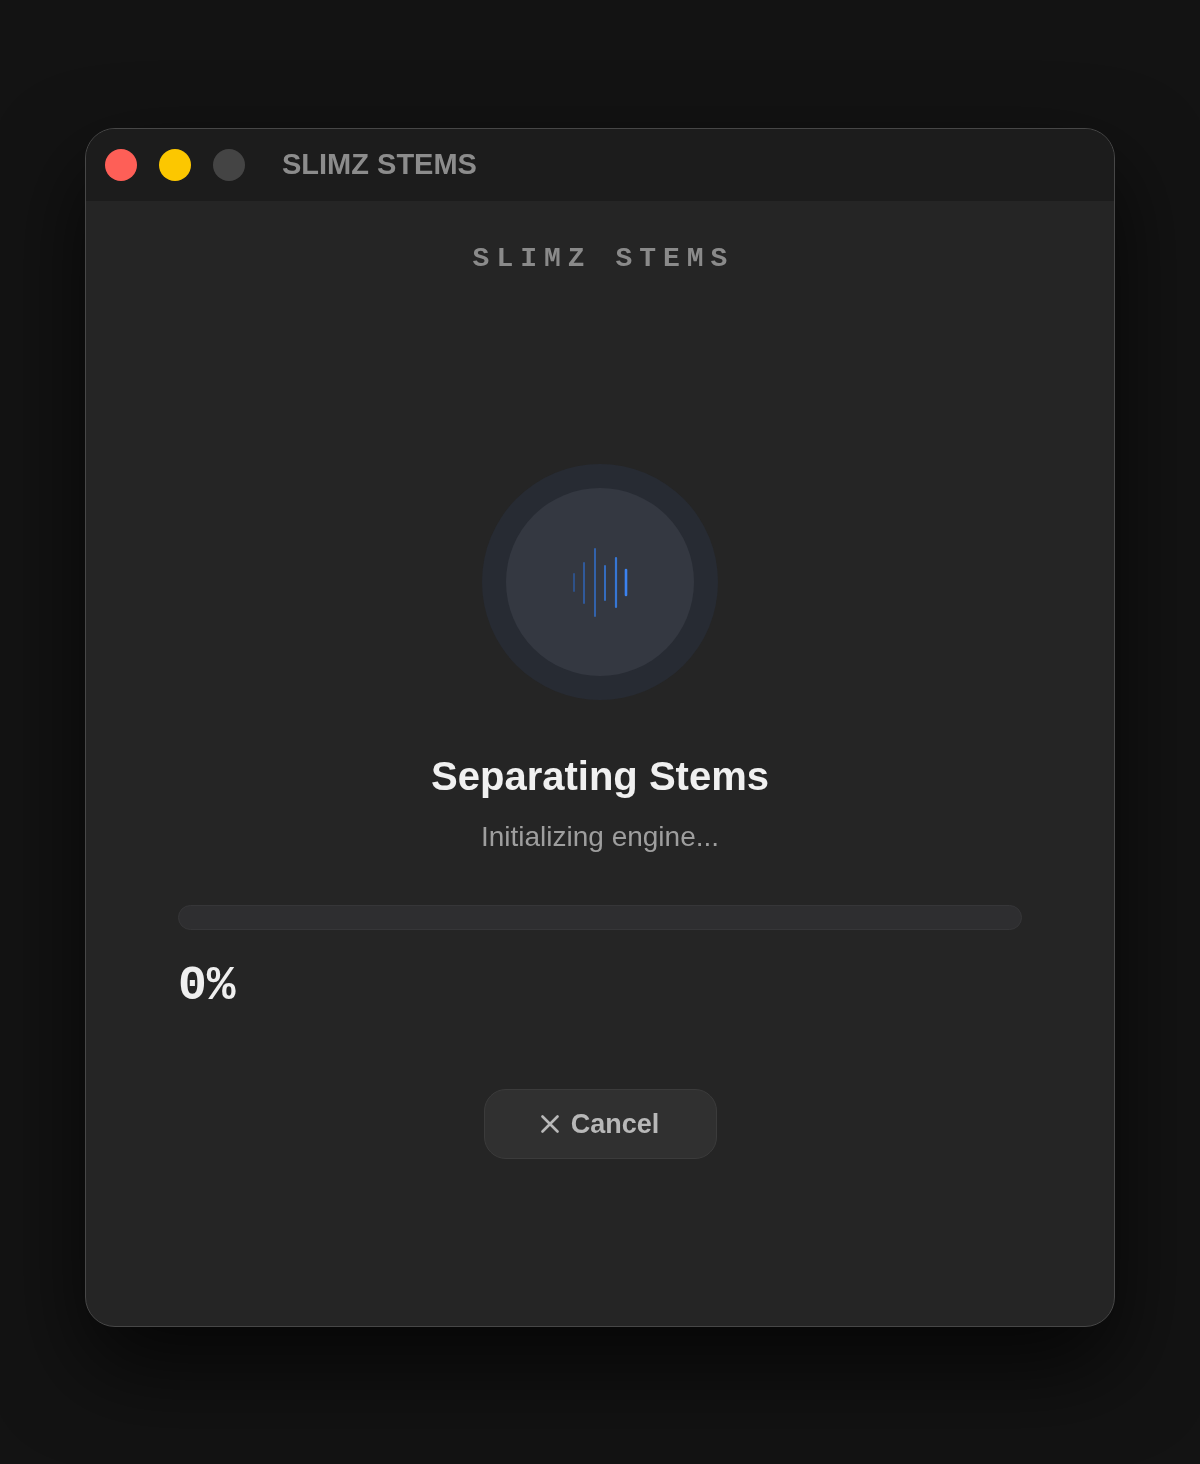 This screenshot has width=1200, height=1464. What do you see at coordinates (549, 1124) in the screenshot?
I see `close-icon` at bounding box center [549, 1124].